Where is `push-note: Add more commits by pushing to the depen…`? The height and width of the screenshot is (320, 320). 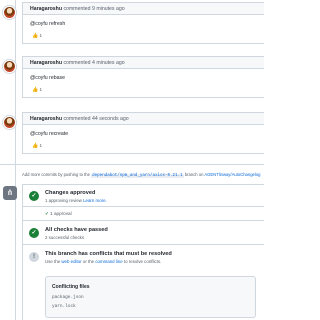 push-note: Add more commits by pushing to the depen… is located at coordinates (143, 175).